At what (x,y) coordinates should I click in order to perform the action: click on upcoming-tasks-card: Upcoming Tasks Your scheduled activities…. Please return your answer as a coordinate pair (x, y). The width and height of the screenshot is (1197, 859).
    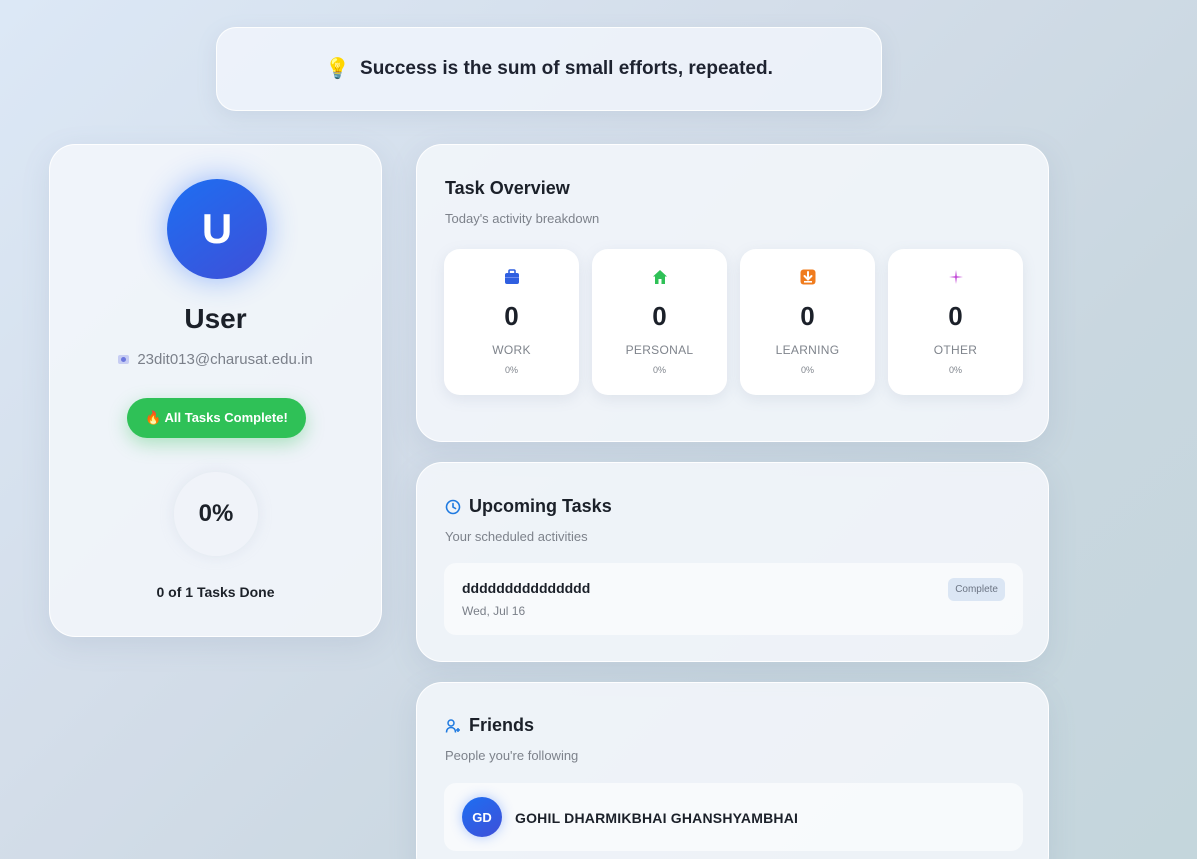
    Looking at the image, I should click on (732, 562).